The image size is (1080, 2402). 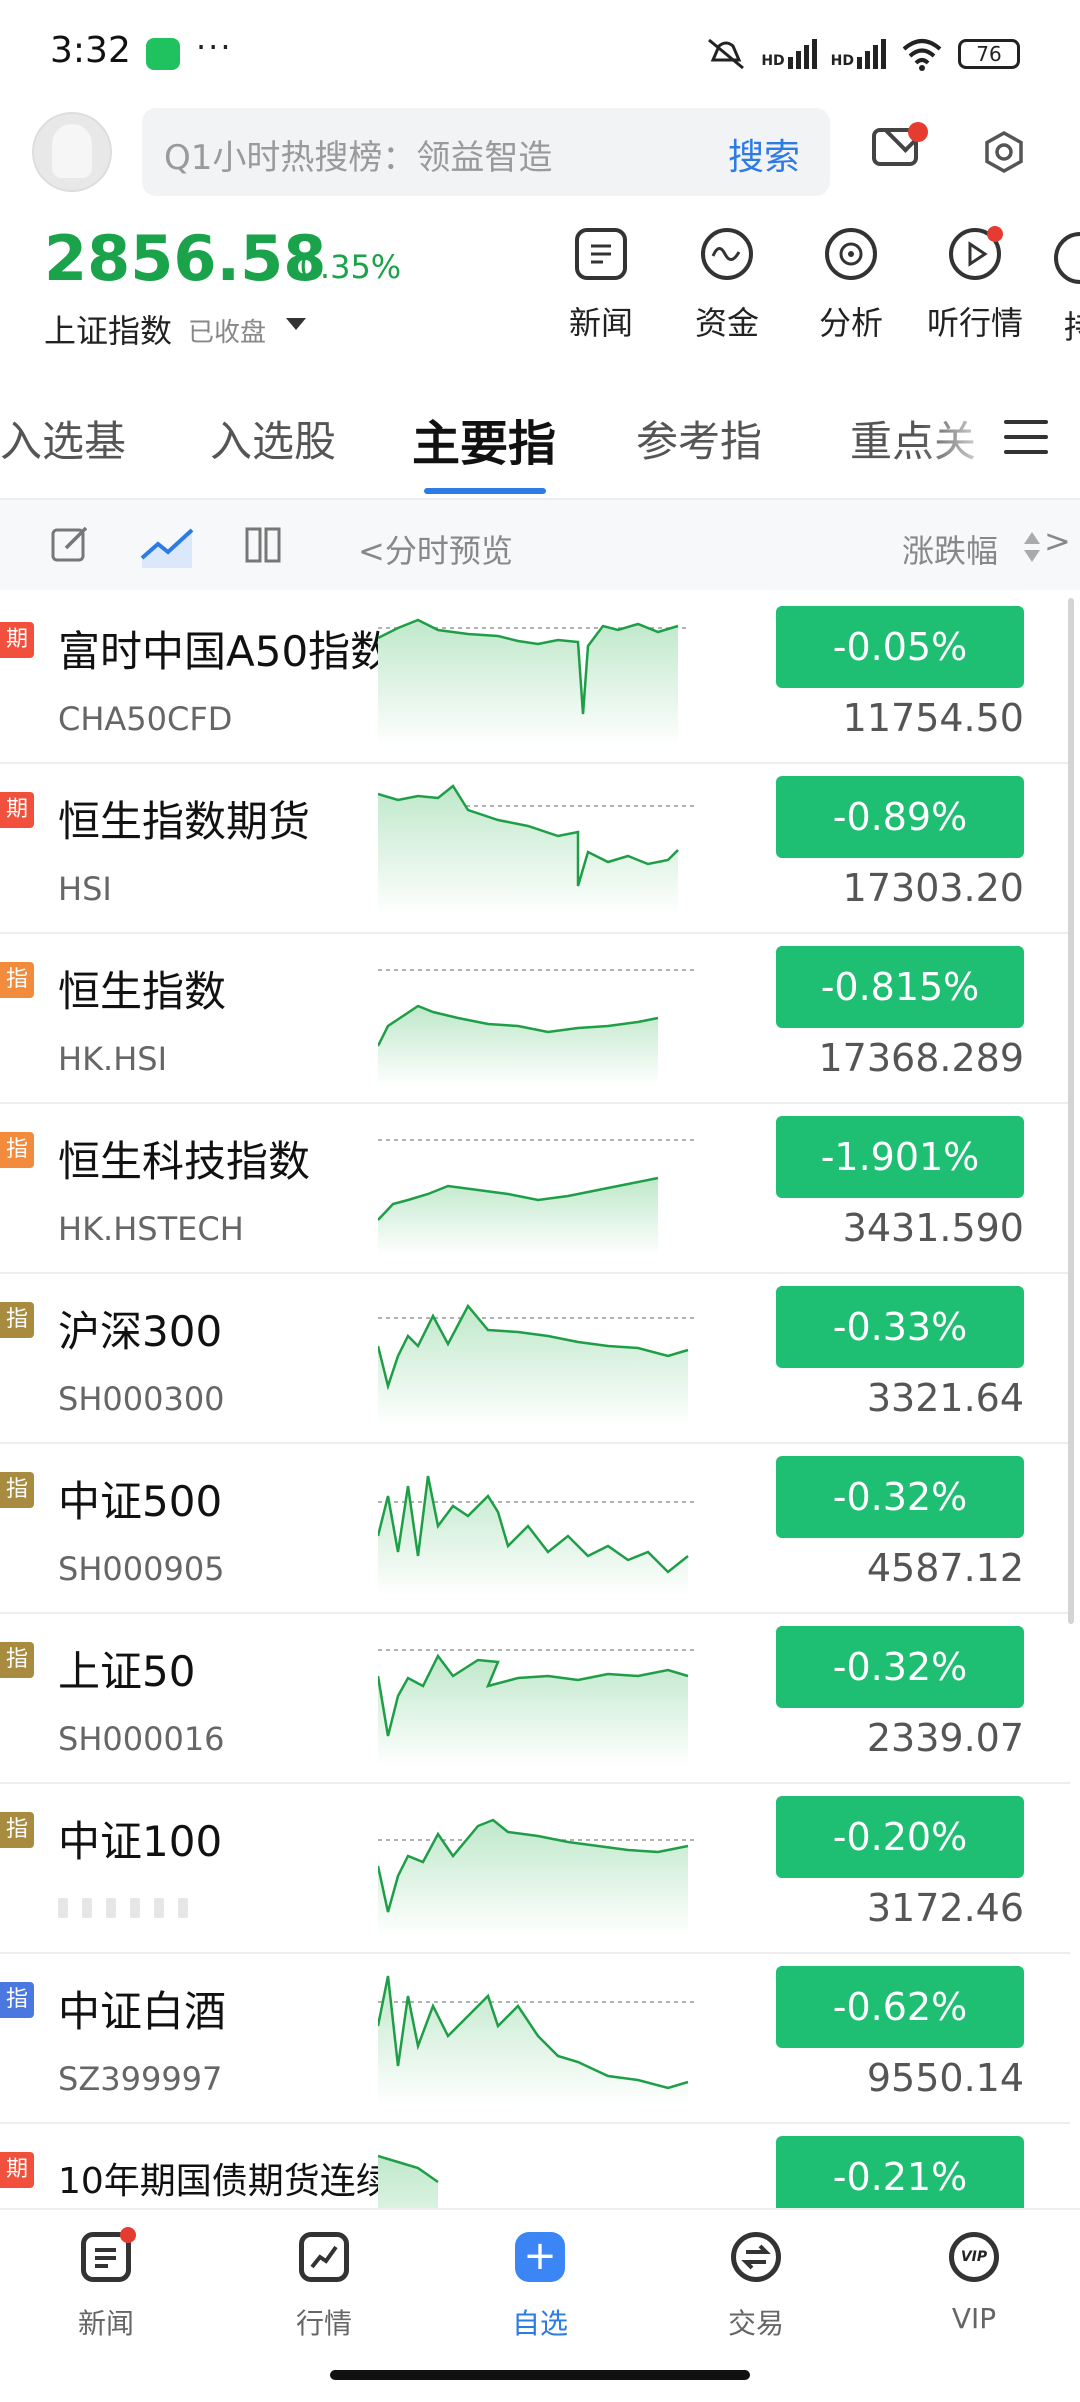 I want to click on list-item: 期 富时中国A50指数 CHA50CFD -0.05% 11754.50, so click(x=535, y=678).